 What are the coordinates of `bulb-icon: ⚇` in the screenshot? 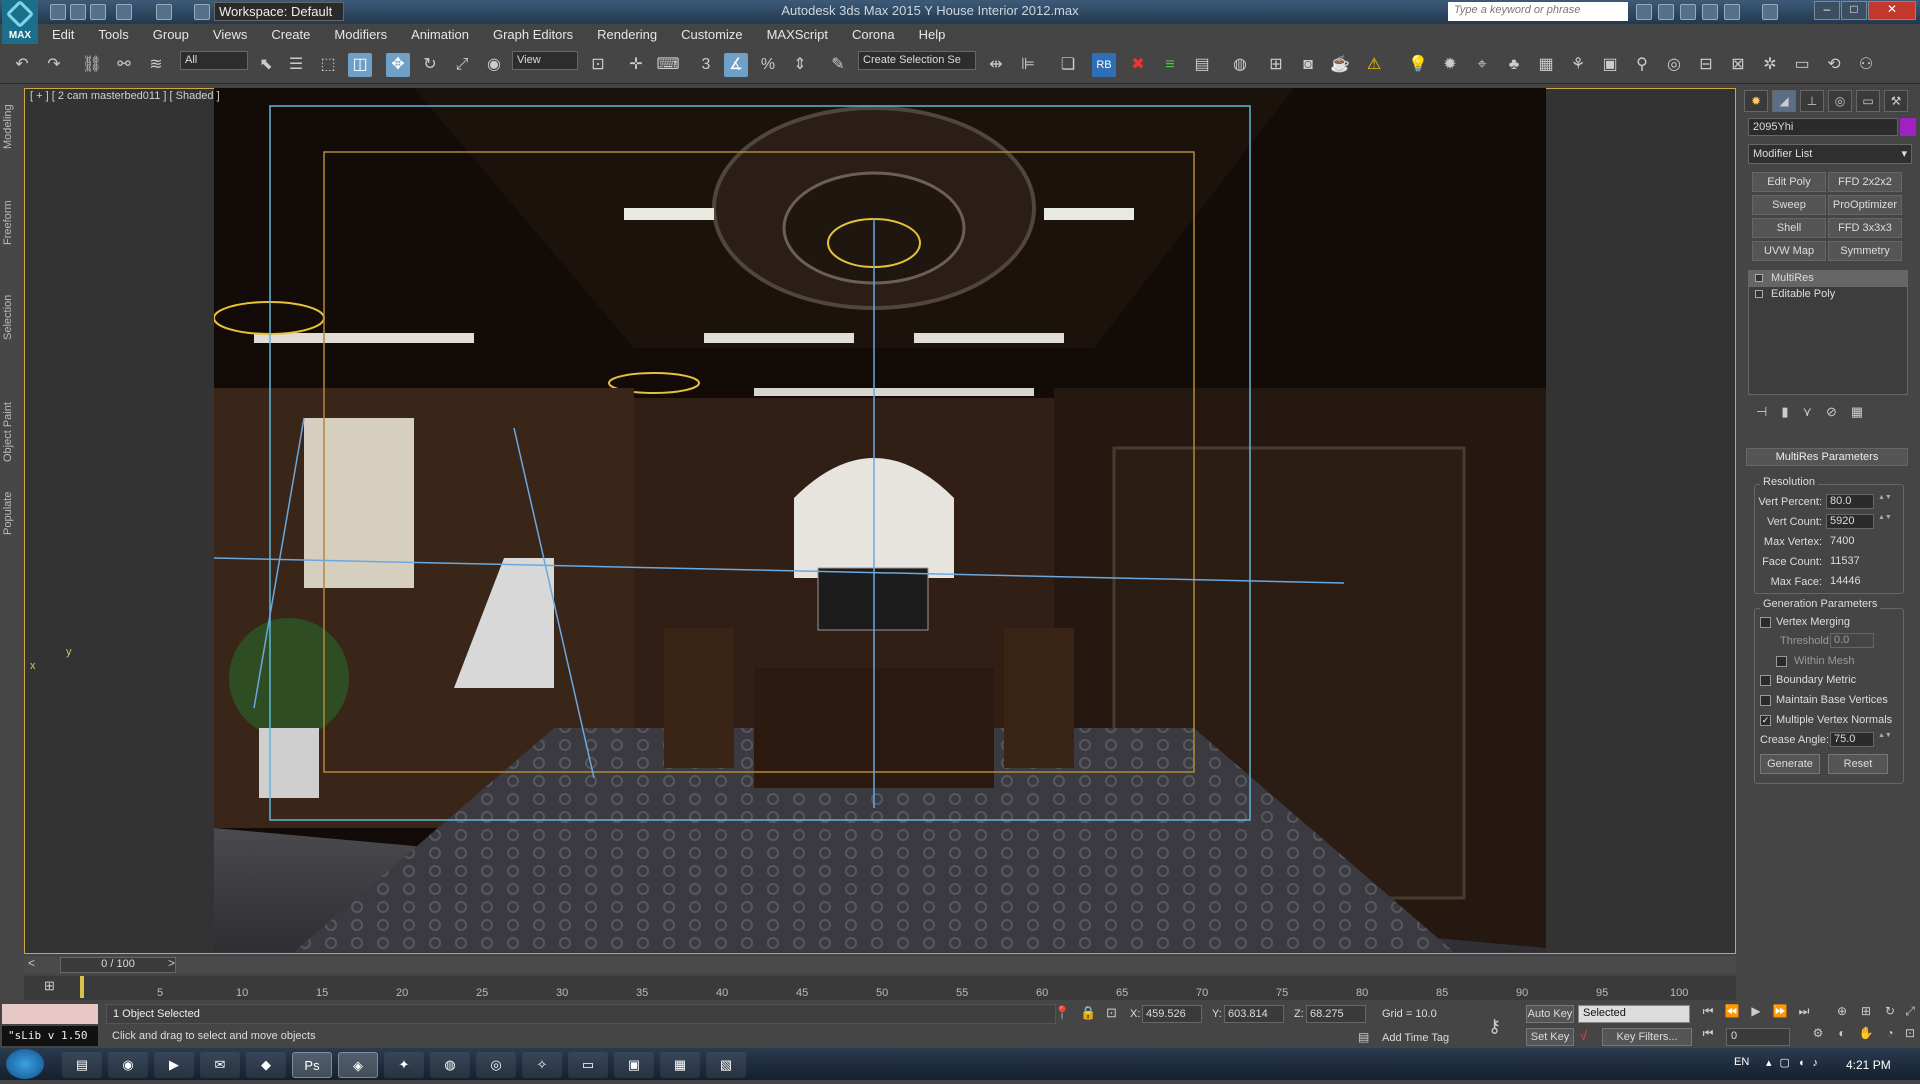 It's located at (1866, 65).